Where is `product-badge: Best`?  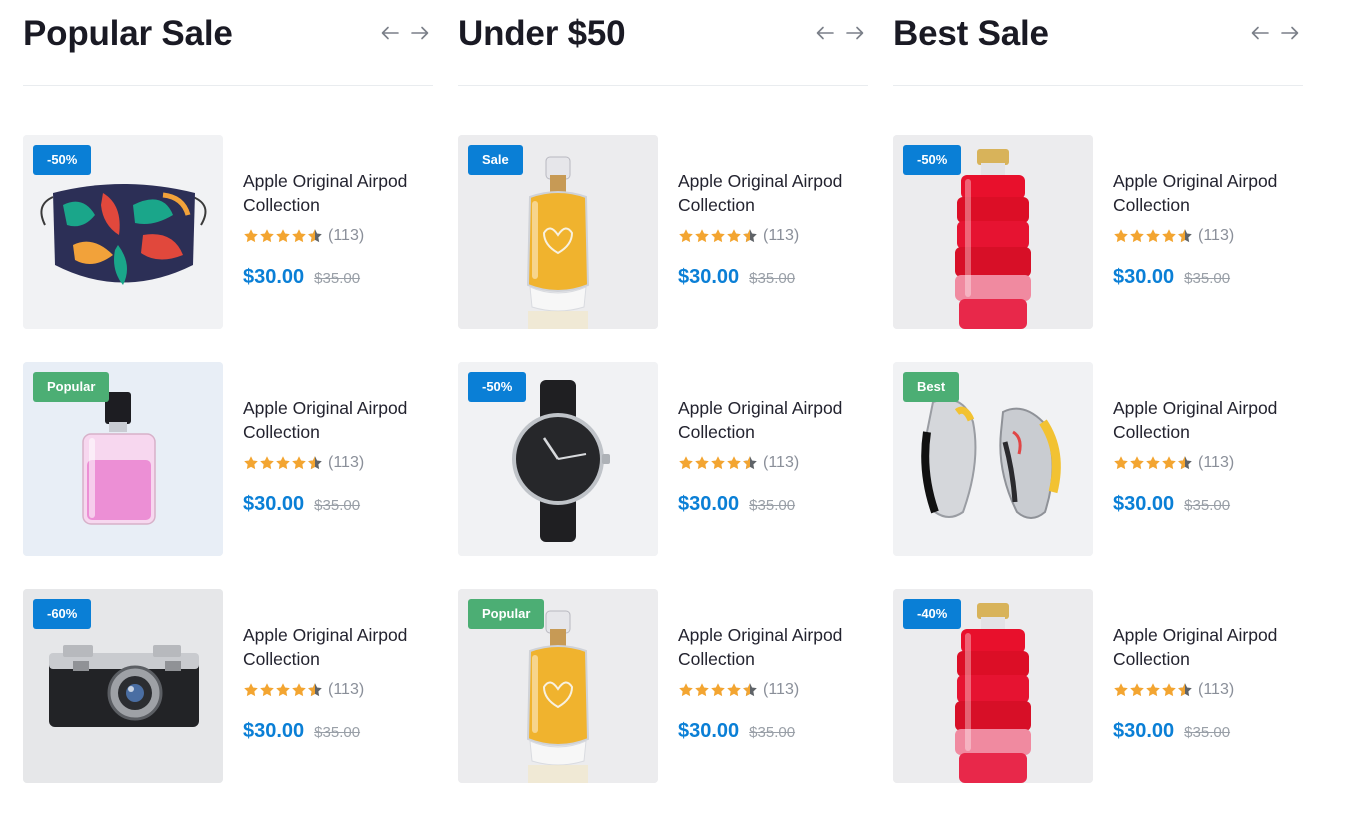
product-badge: Best is located at coordinates (931, 387).